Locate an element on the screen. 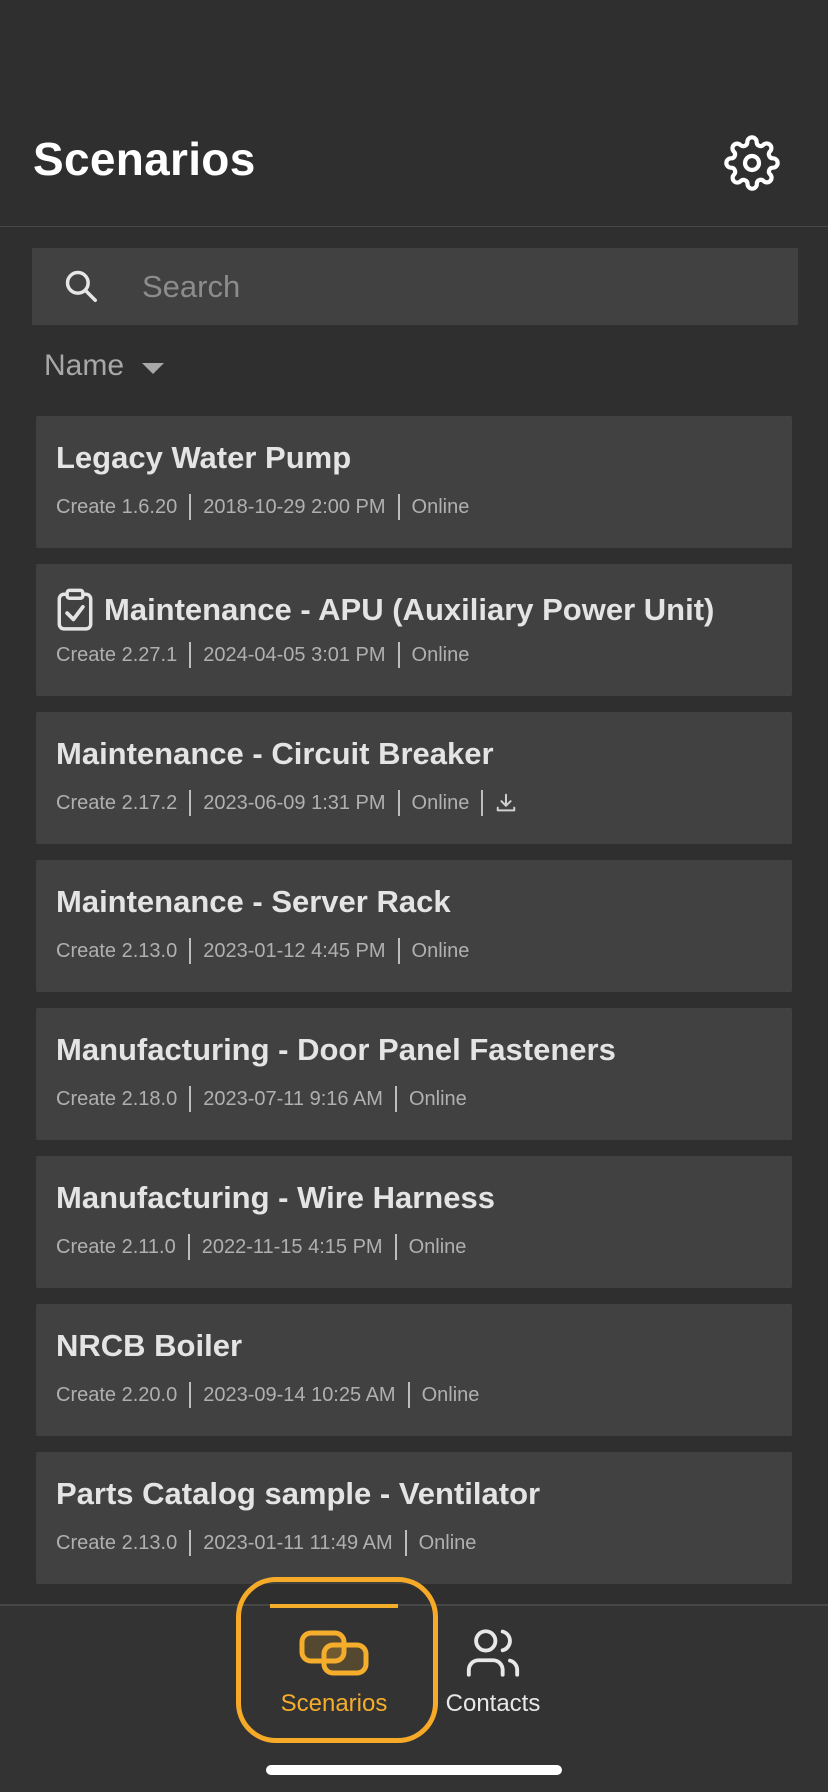 The height and width of the screenshot is (1792, 828). tab-scenarios: Scenarios is located at coordinates (334, 1665).